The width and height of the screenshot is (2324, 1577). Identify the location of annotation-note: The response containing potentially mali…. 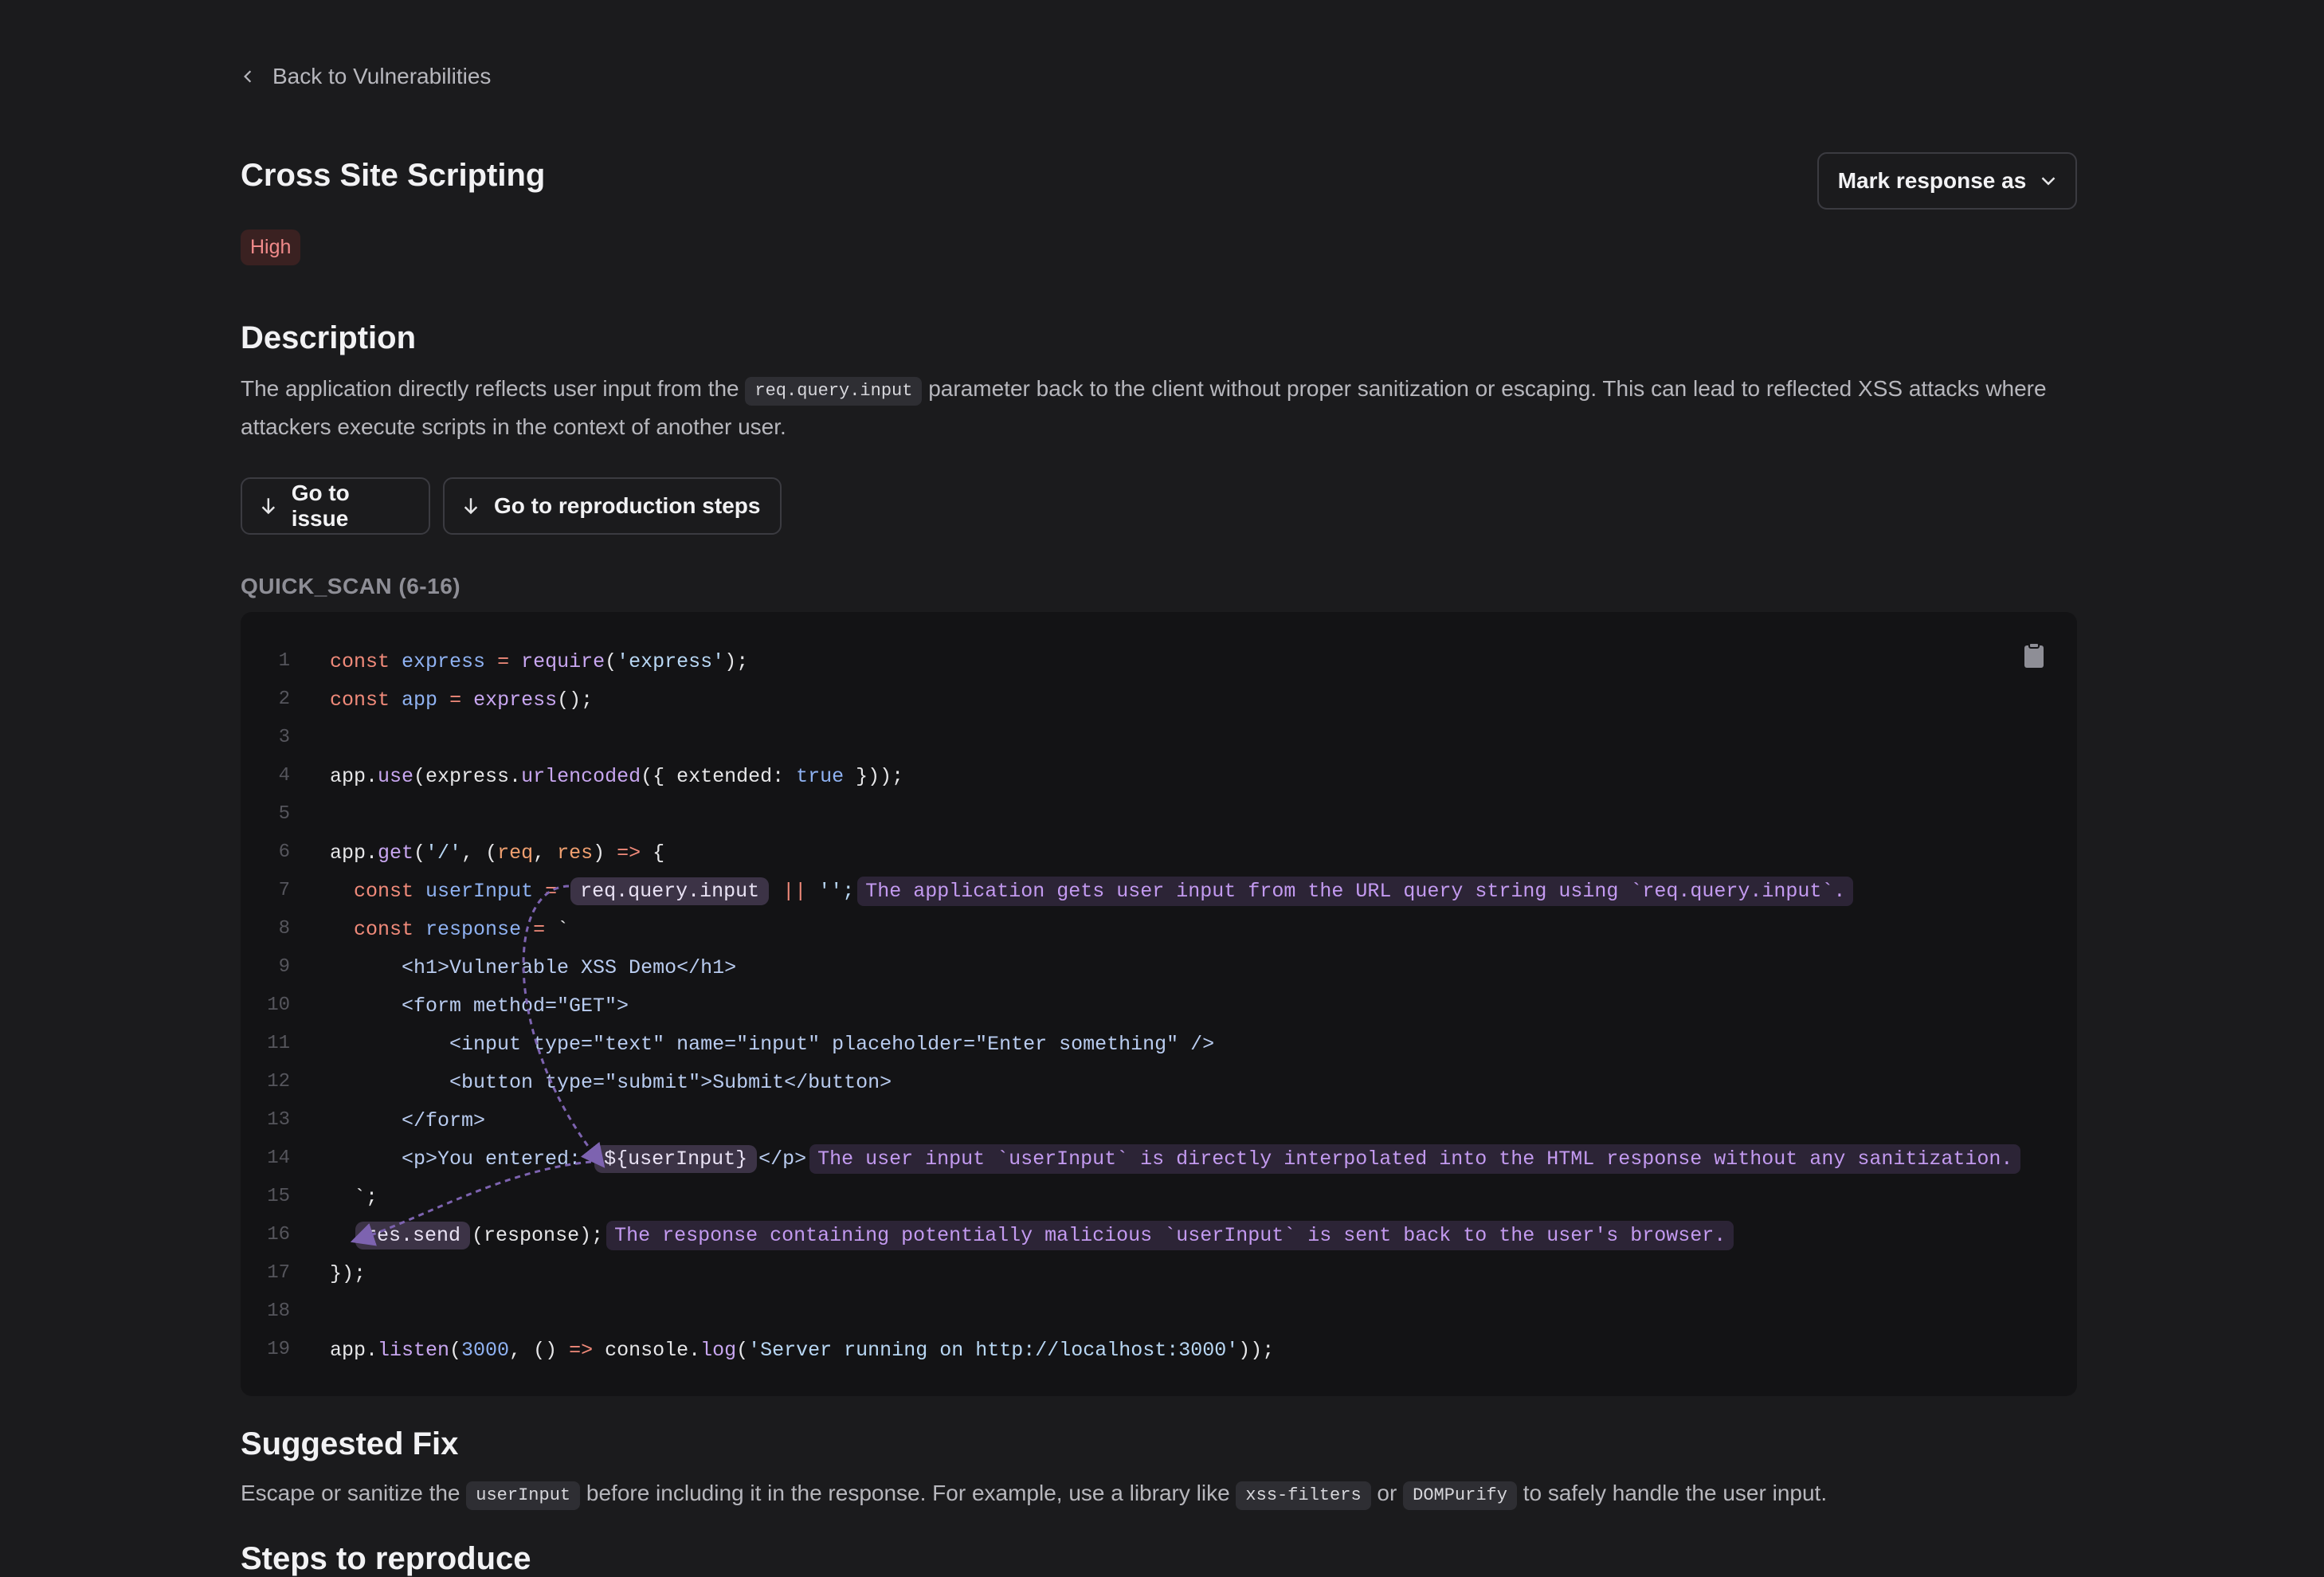
(1170, 1235).